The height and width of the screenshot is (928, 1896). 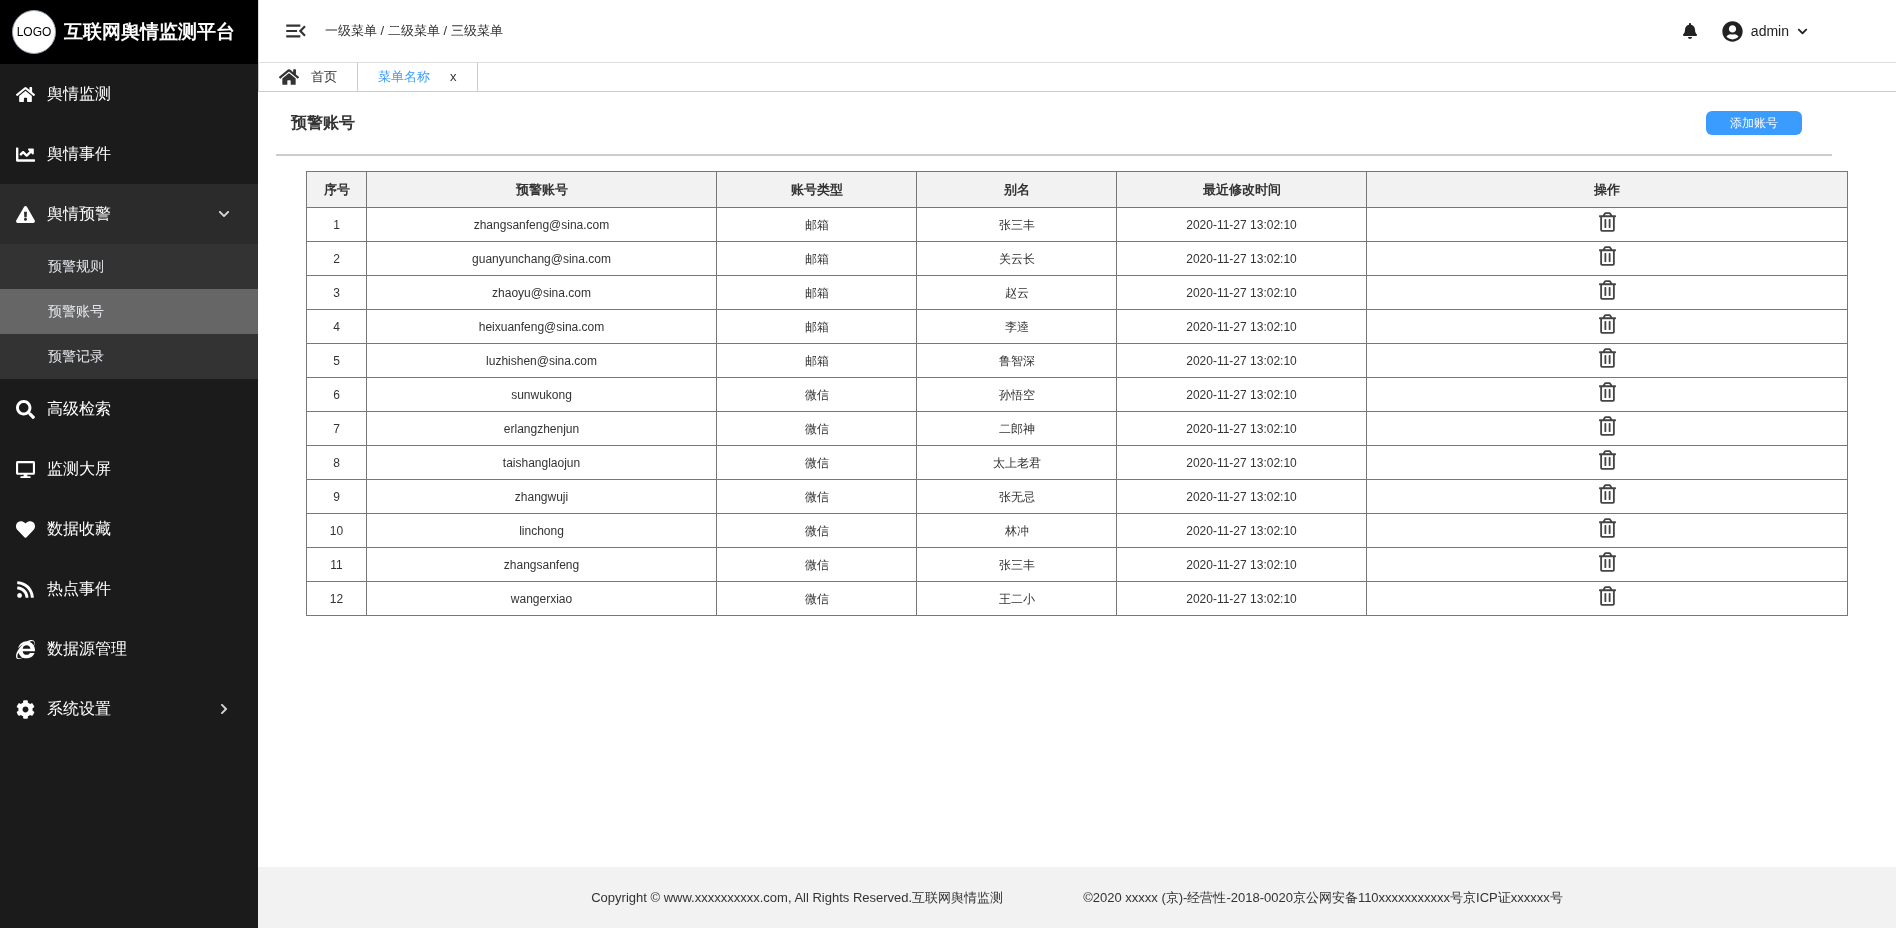 What do you see at coordinates (25, 529) in the screenshot?
I see `heart-icon` at bounding box center [25, 529].